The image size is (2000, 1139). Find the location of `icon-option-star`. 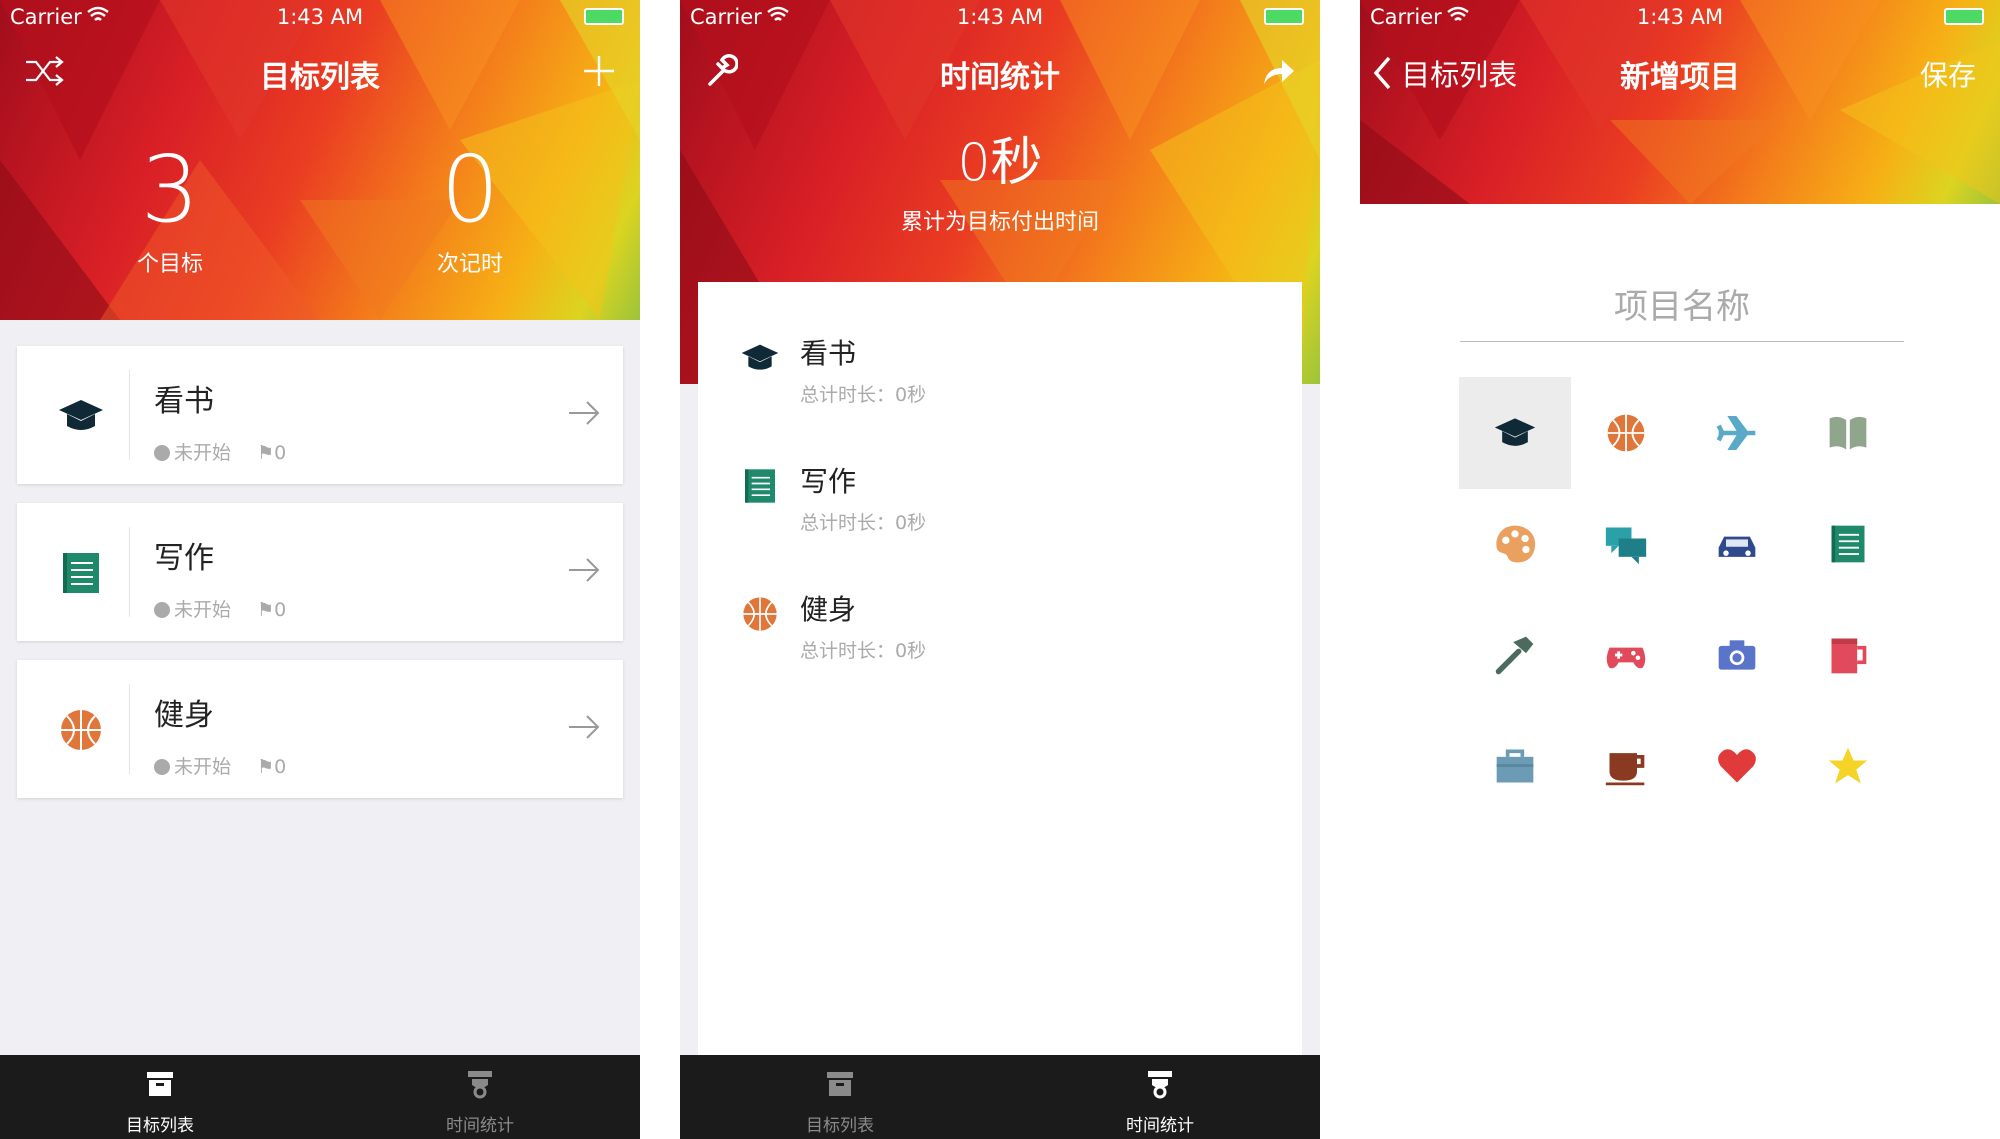

icon-option-star is located at coordinates (1848, 766).